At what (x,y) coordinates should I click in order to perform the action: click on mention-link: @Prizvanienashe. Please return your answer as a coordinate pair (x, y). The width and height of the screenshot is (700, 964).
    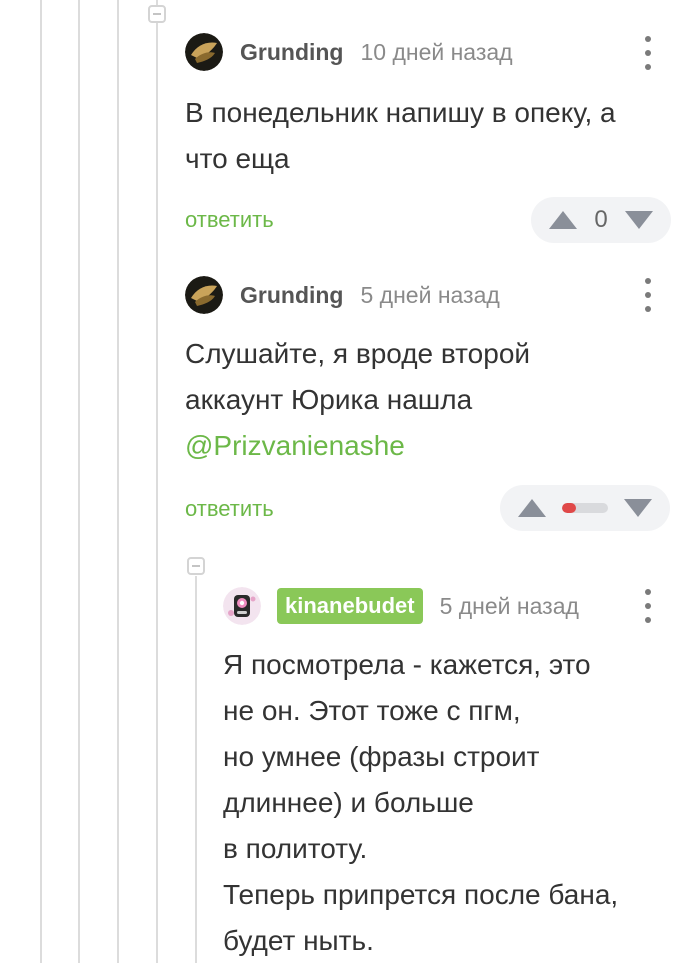
    Looking at the image, I should click on (357, 446).